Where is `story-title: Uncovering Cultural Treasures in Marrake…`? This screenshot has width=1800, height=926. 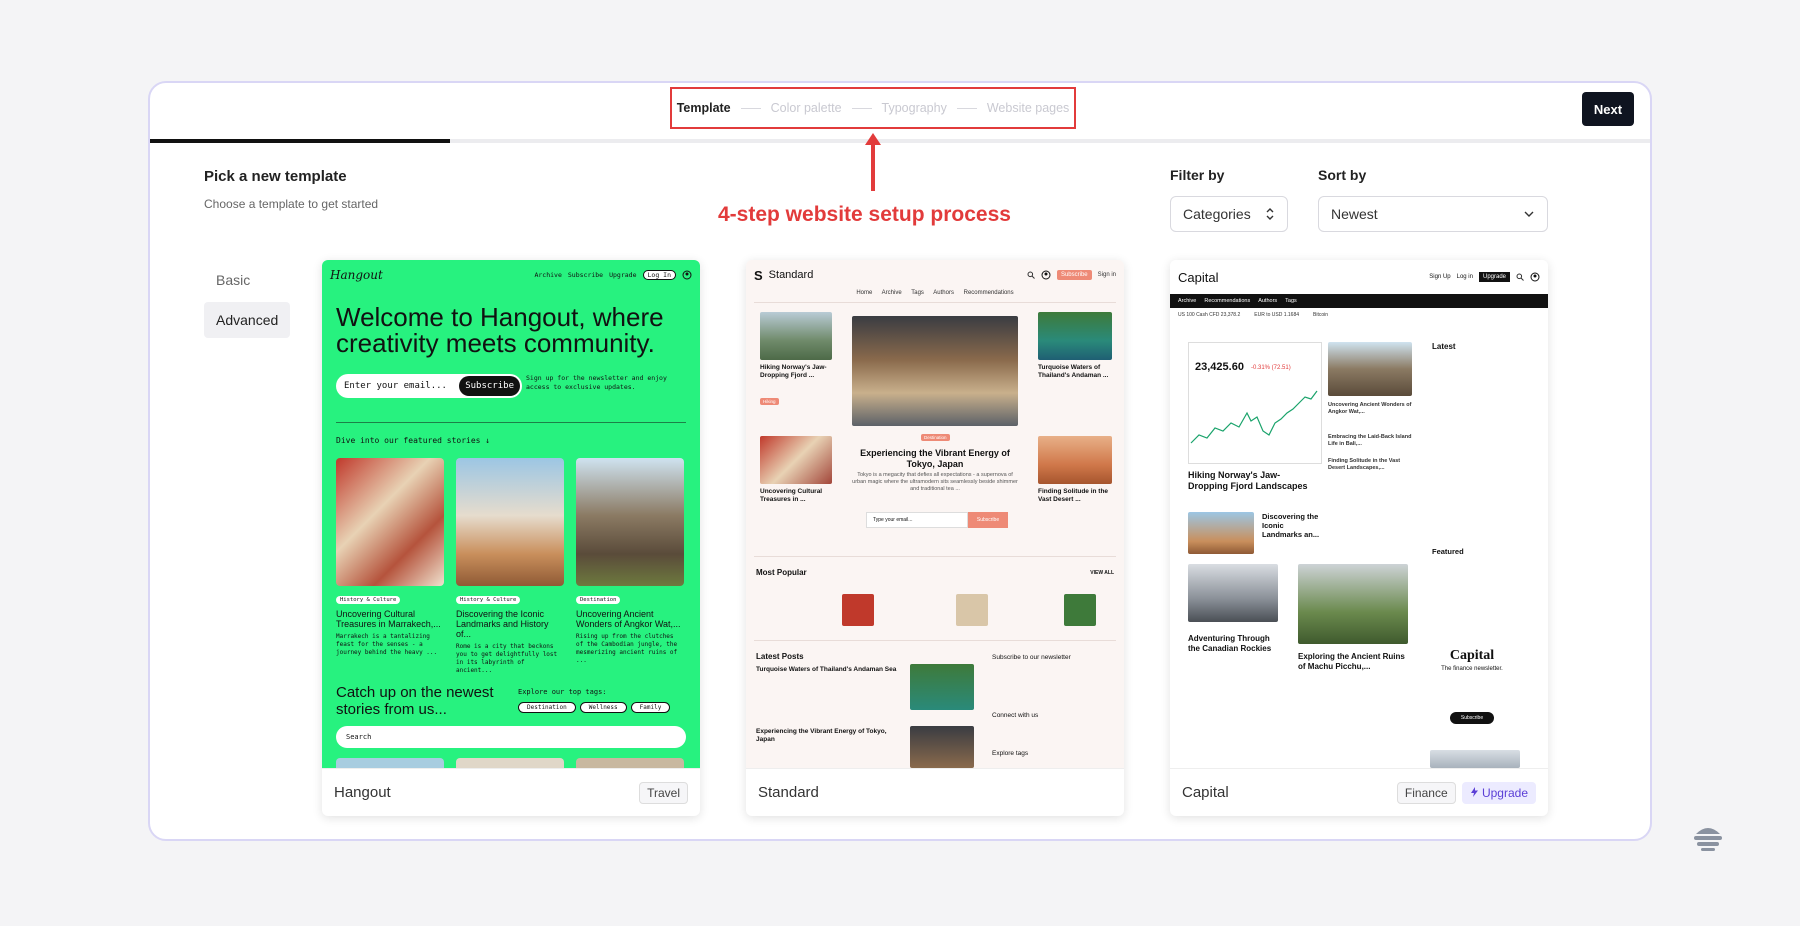 story-title: Uncovering Cultural Treasures in Marrake… is located at coordinates (388, 619).